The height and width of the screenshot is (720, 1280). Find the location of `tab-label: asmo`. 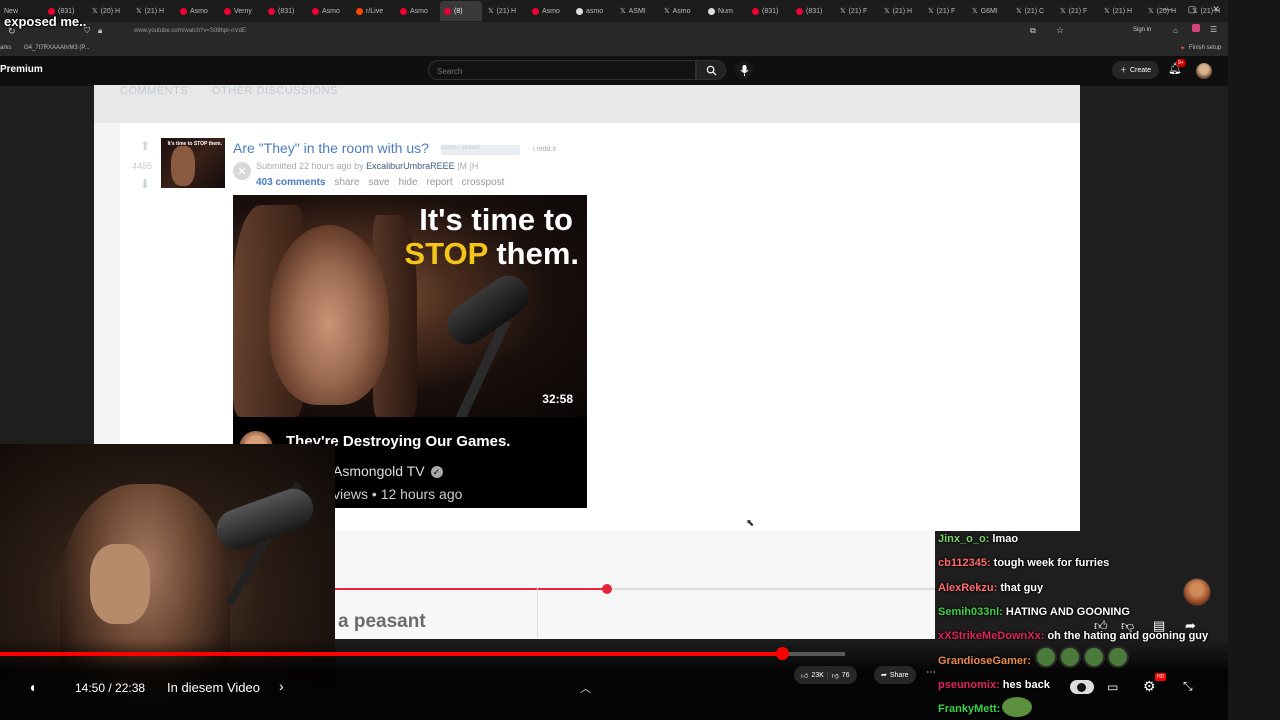

tab-label: asmo is located at coordinates (595, 11).